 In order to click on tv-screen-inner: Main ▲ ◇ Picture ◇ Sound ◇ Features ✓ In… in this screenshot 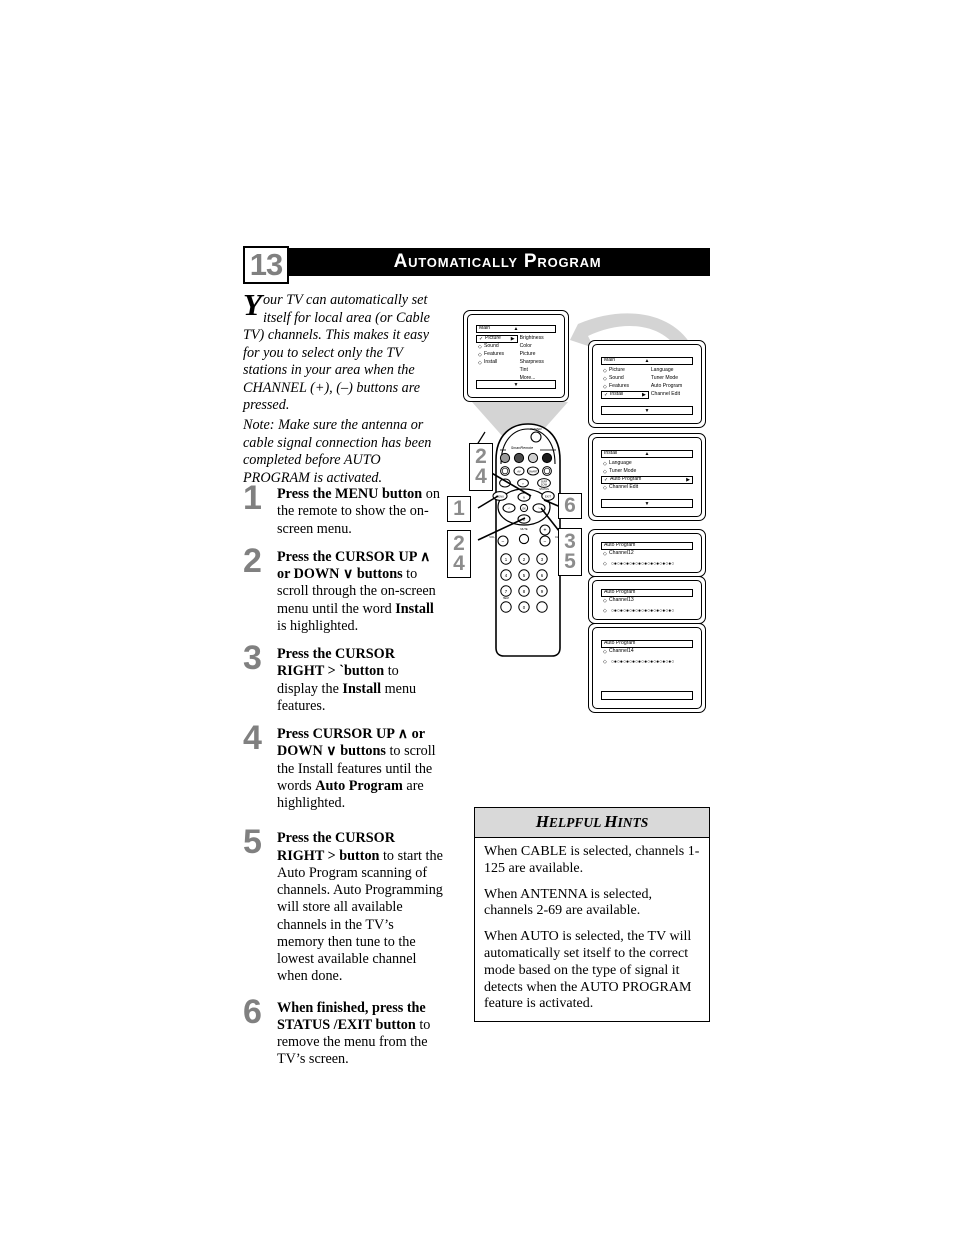, I will do `click(647, 384)`.